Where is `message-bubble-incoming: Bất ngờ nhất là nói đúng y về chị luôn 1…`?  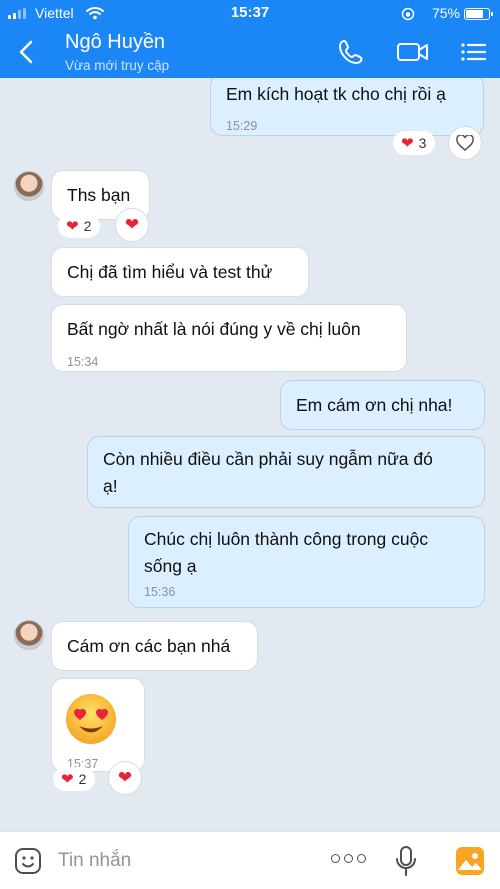
message-bubble-incoming: Bất ngờ nhất là nói đúng y về chị luôn 1… is located at coordinates (229, 338).